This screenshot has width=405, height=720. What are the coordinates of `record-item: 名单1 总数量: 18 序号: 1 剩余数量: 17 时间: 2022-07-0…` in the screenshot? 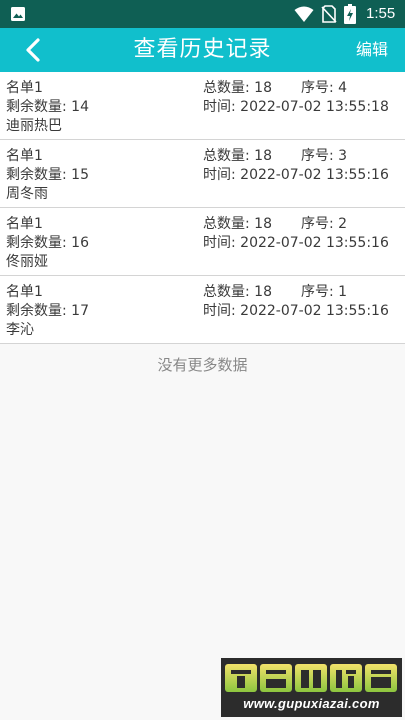 It's located at (202, 310).